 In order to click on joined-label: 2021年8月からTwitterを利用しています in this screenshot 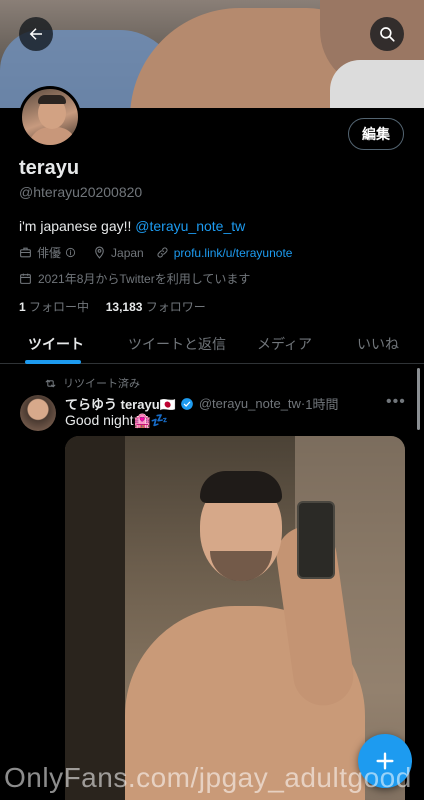, I will do `click(144, 279)`.